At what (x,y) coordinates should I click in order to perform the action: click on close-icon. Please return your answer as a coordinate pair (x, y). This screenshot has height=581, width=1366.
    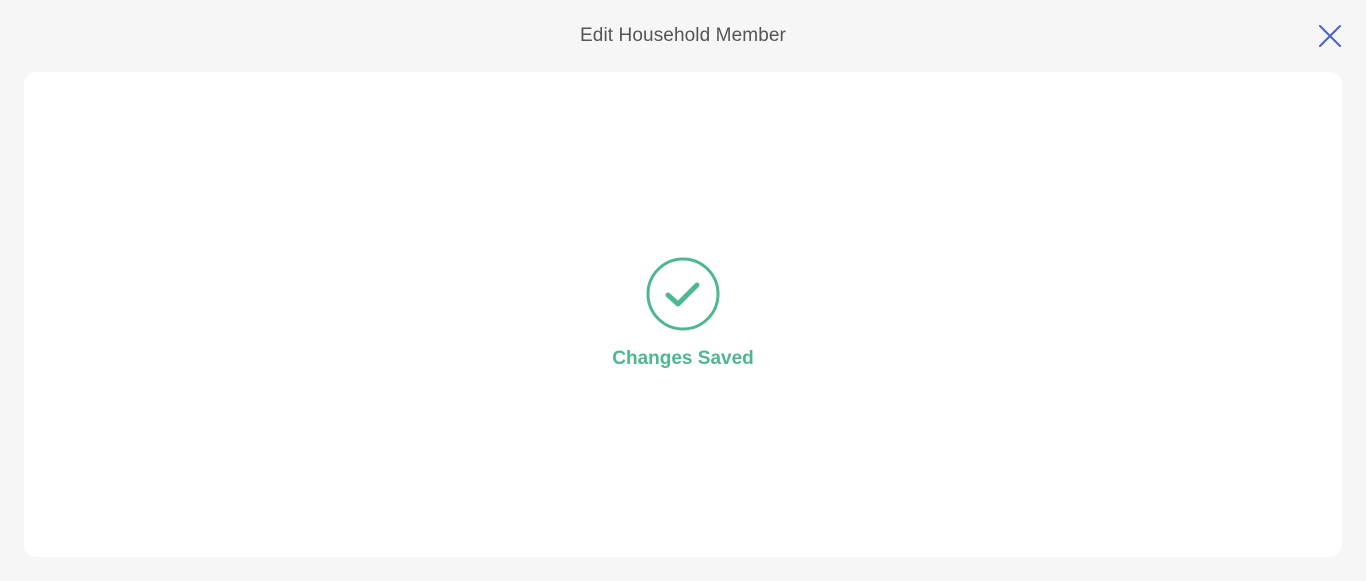
    Looking at the image, I should click on (1330, 36).